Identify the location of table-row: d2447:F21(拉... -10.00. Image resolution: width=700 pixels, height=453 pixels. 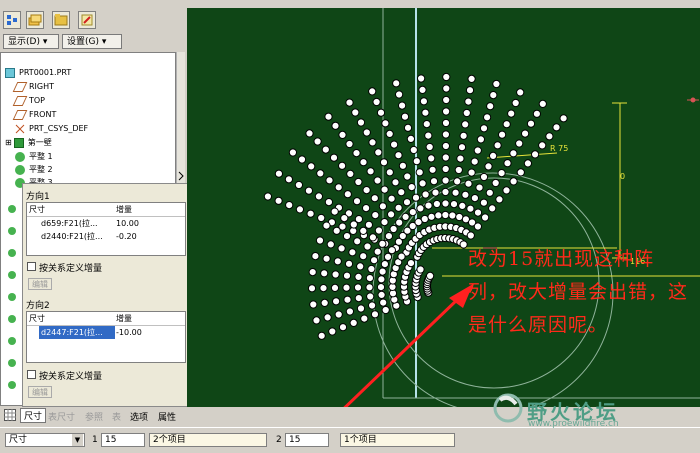
(106, 332).